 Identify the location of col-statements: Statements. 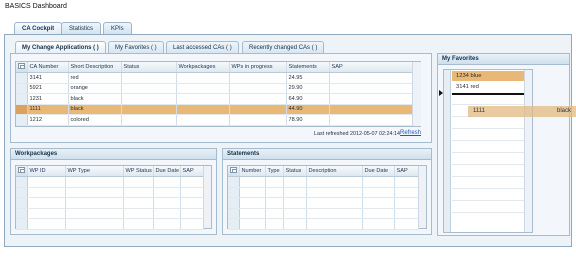
(308, 67).